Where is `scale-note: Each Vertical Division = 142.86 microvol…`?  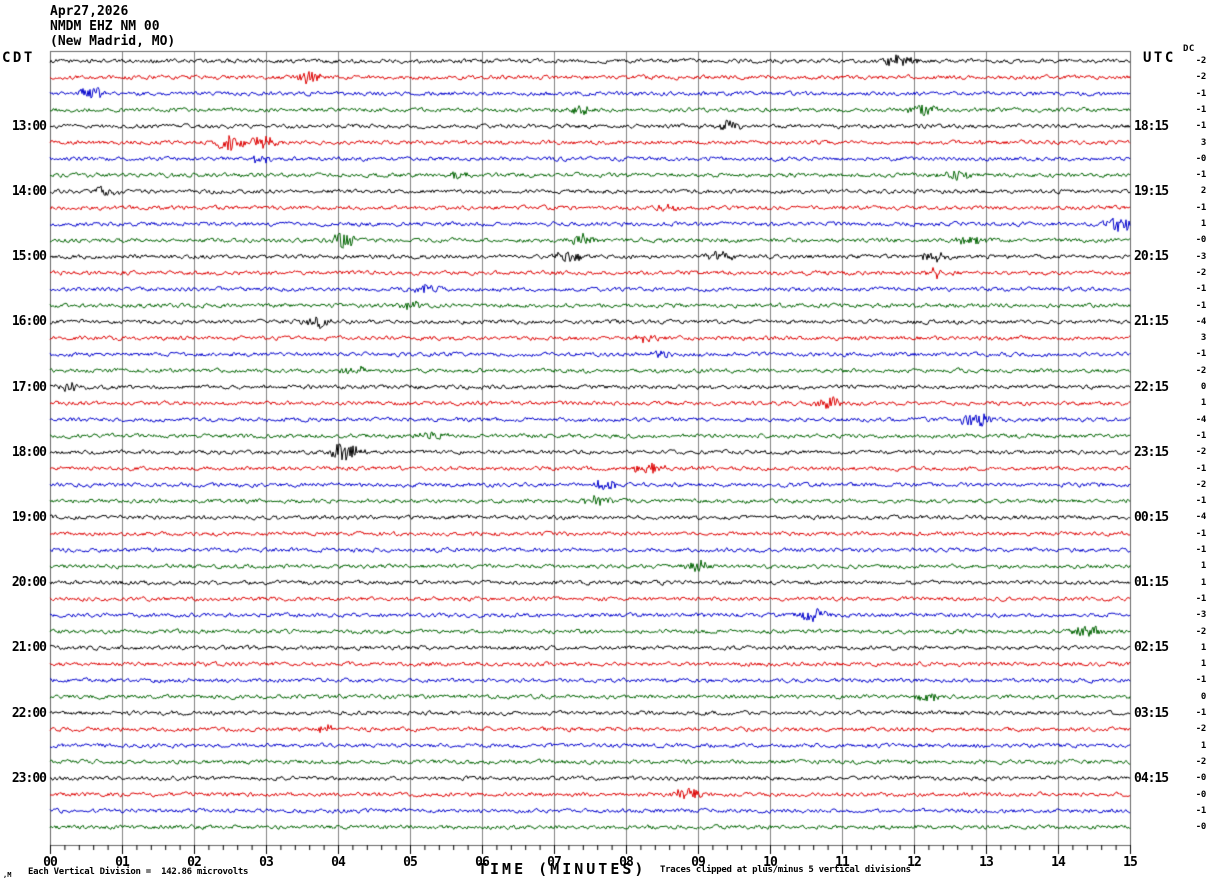
scale-note: Each Vertical Division = 142.86 microvol… is located at coordinates (138, 872).